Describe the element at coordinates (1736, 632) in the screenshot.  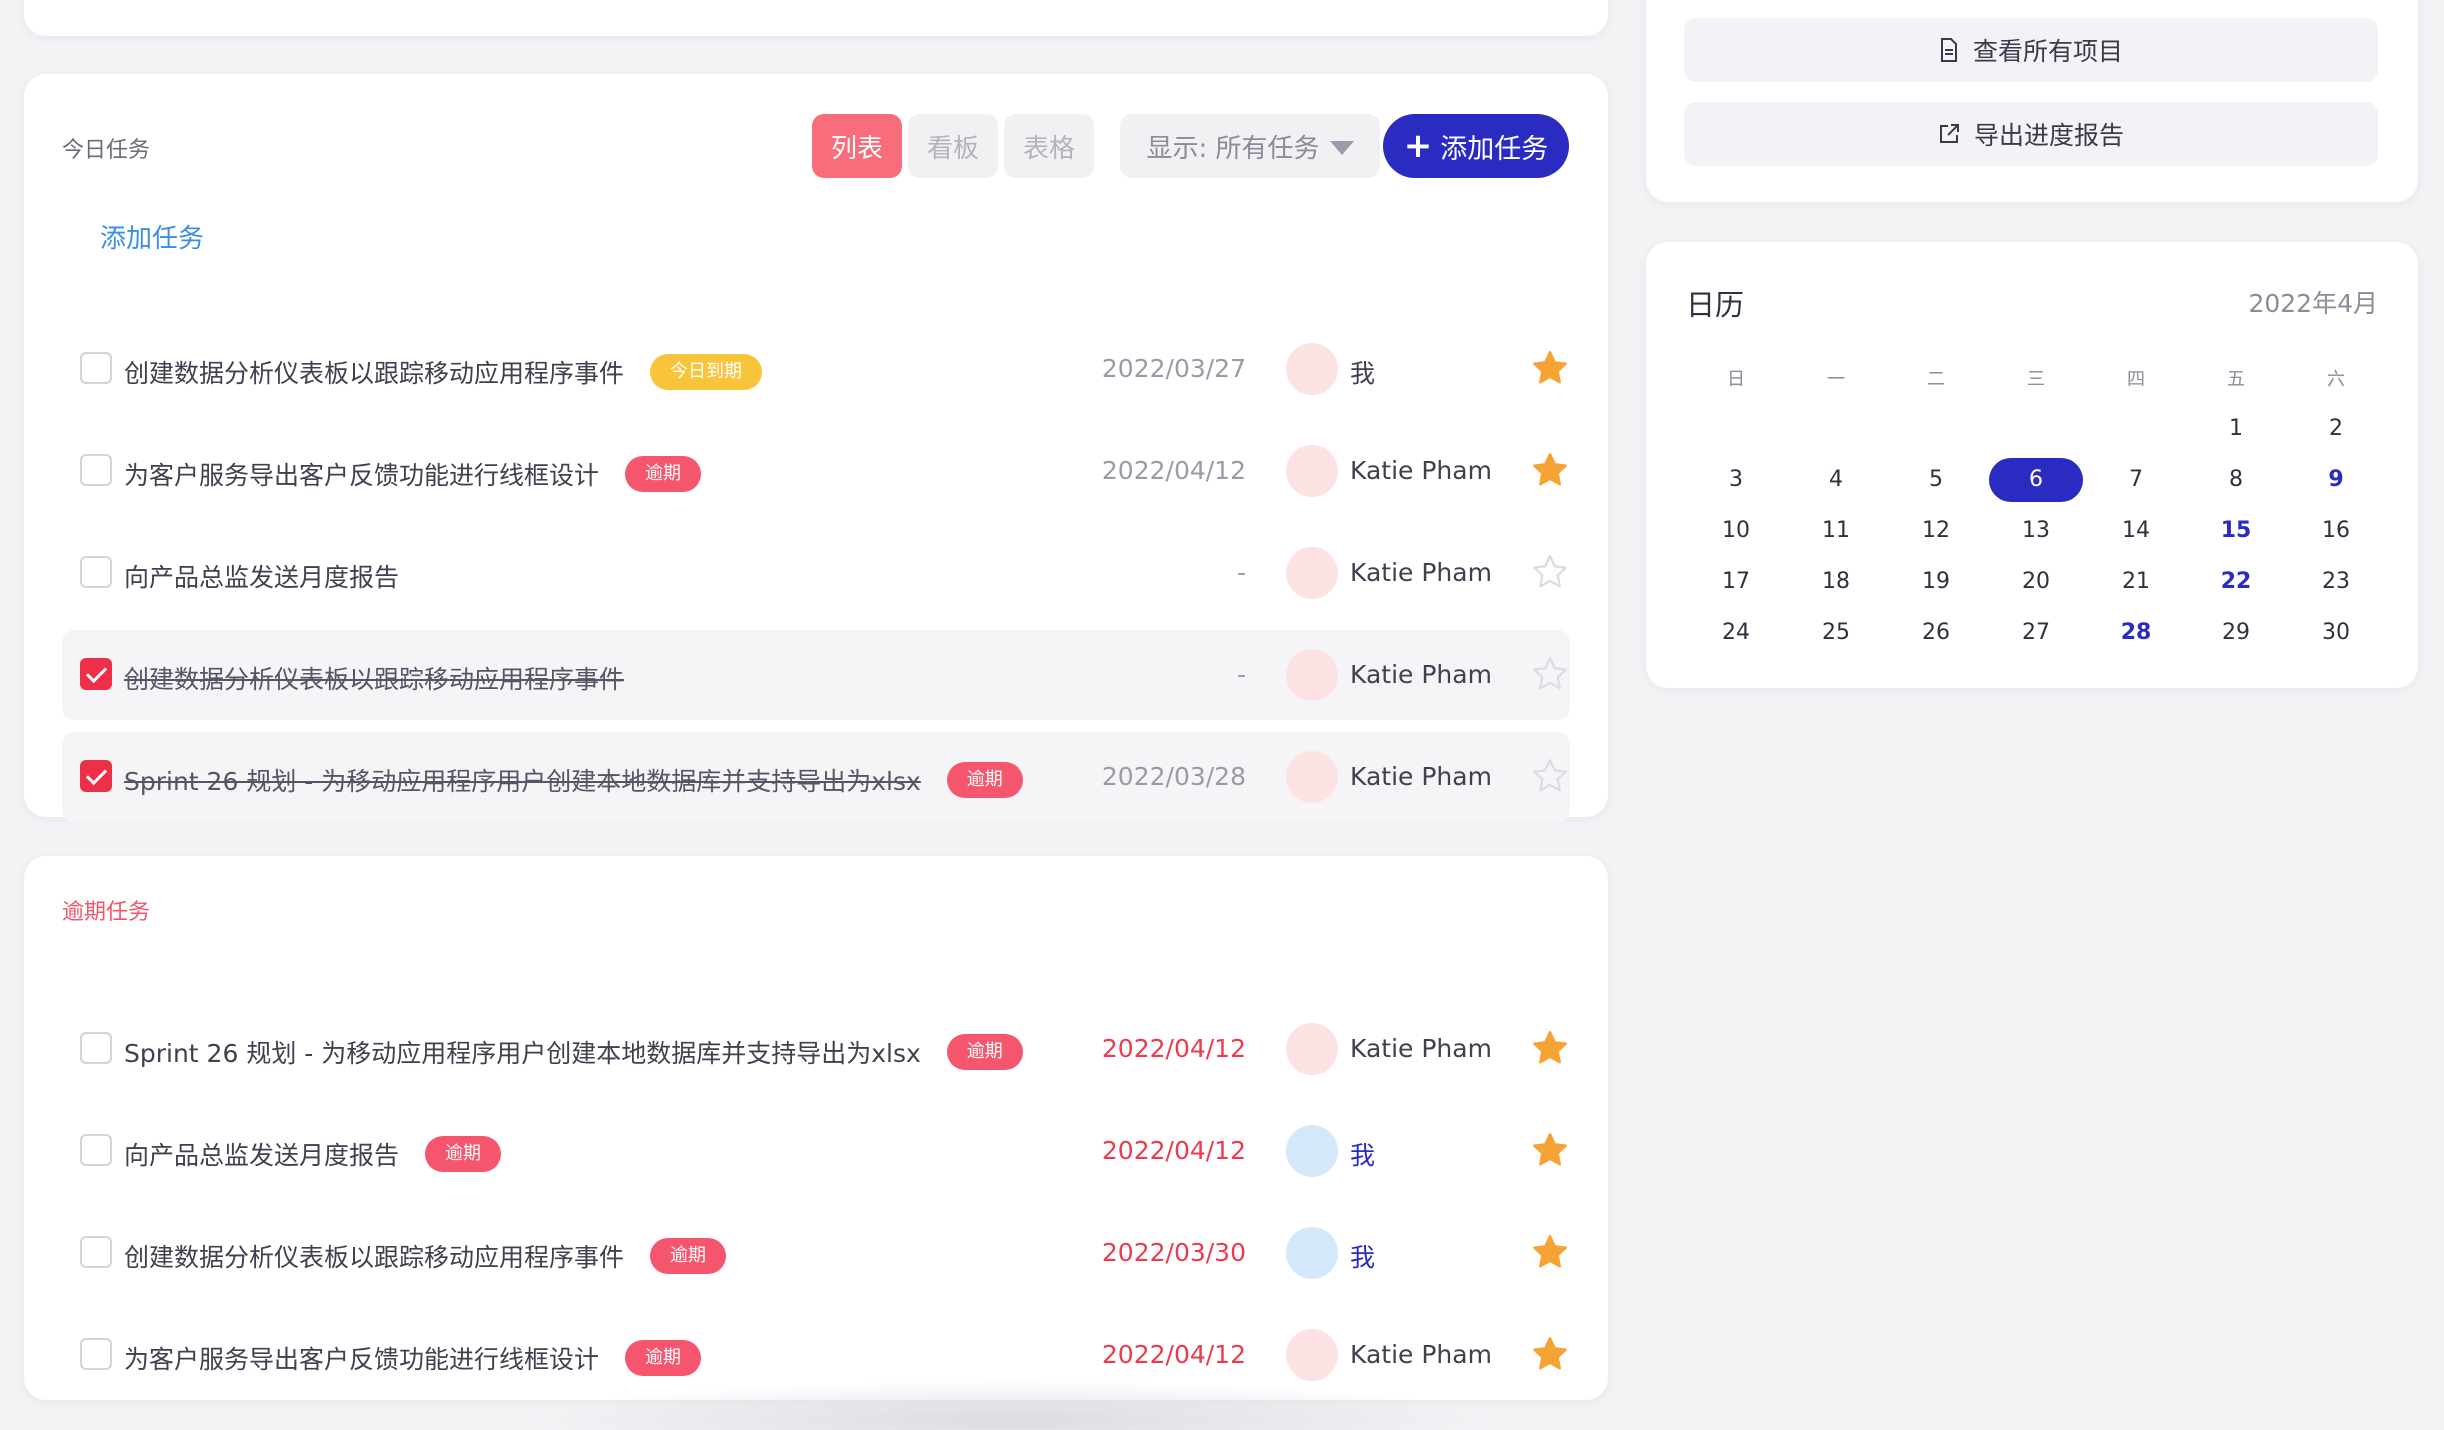
I see `calendar-day: 24` at that location.